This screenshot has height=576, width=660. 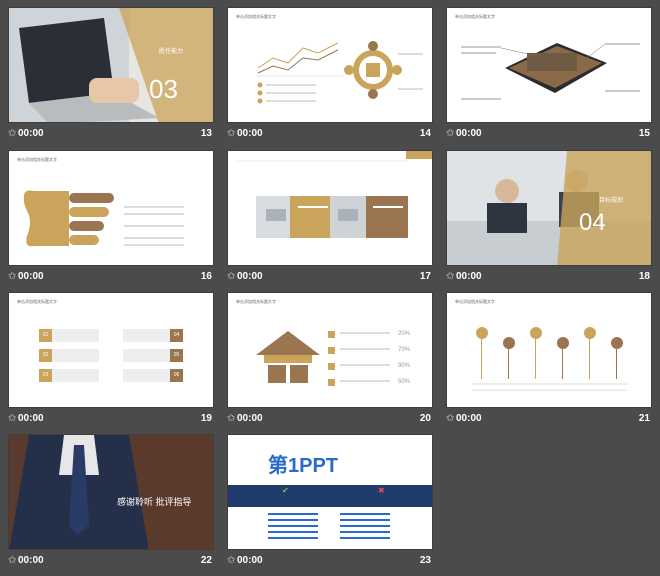 What do you see at coordinates (404, 366) in the screenshot?
I see `percent-label: 90%` at bounding box center [404, 366].